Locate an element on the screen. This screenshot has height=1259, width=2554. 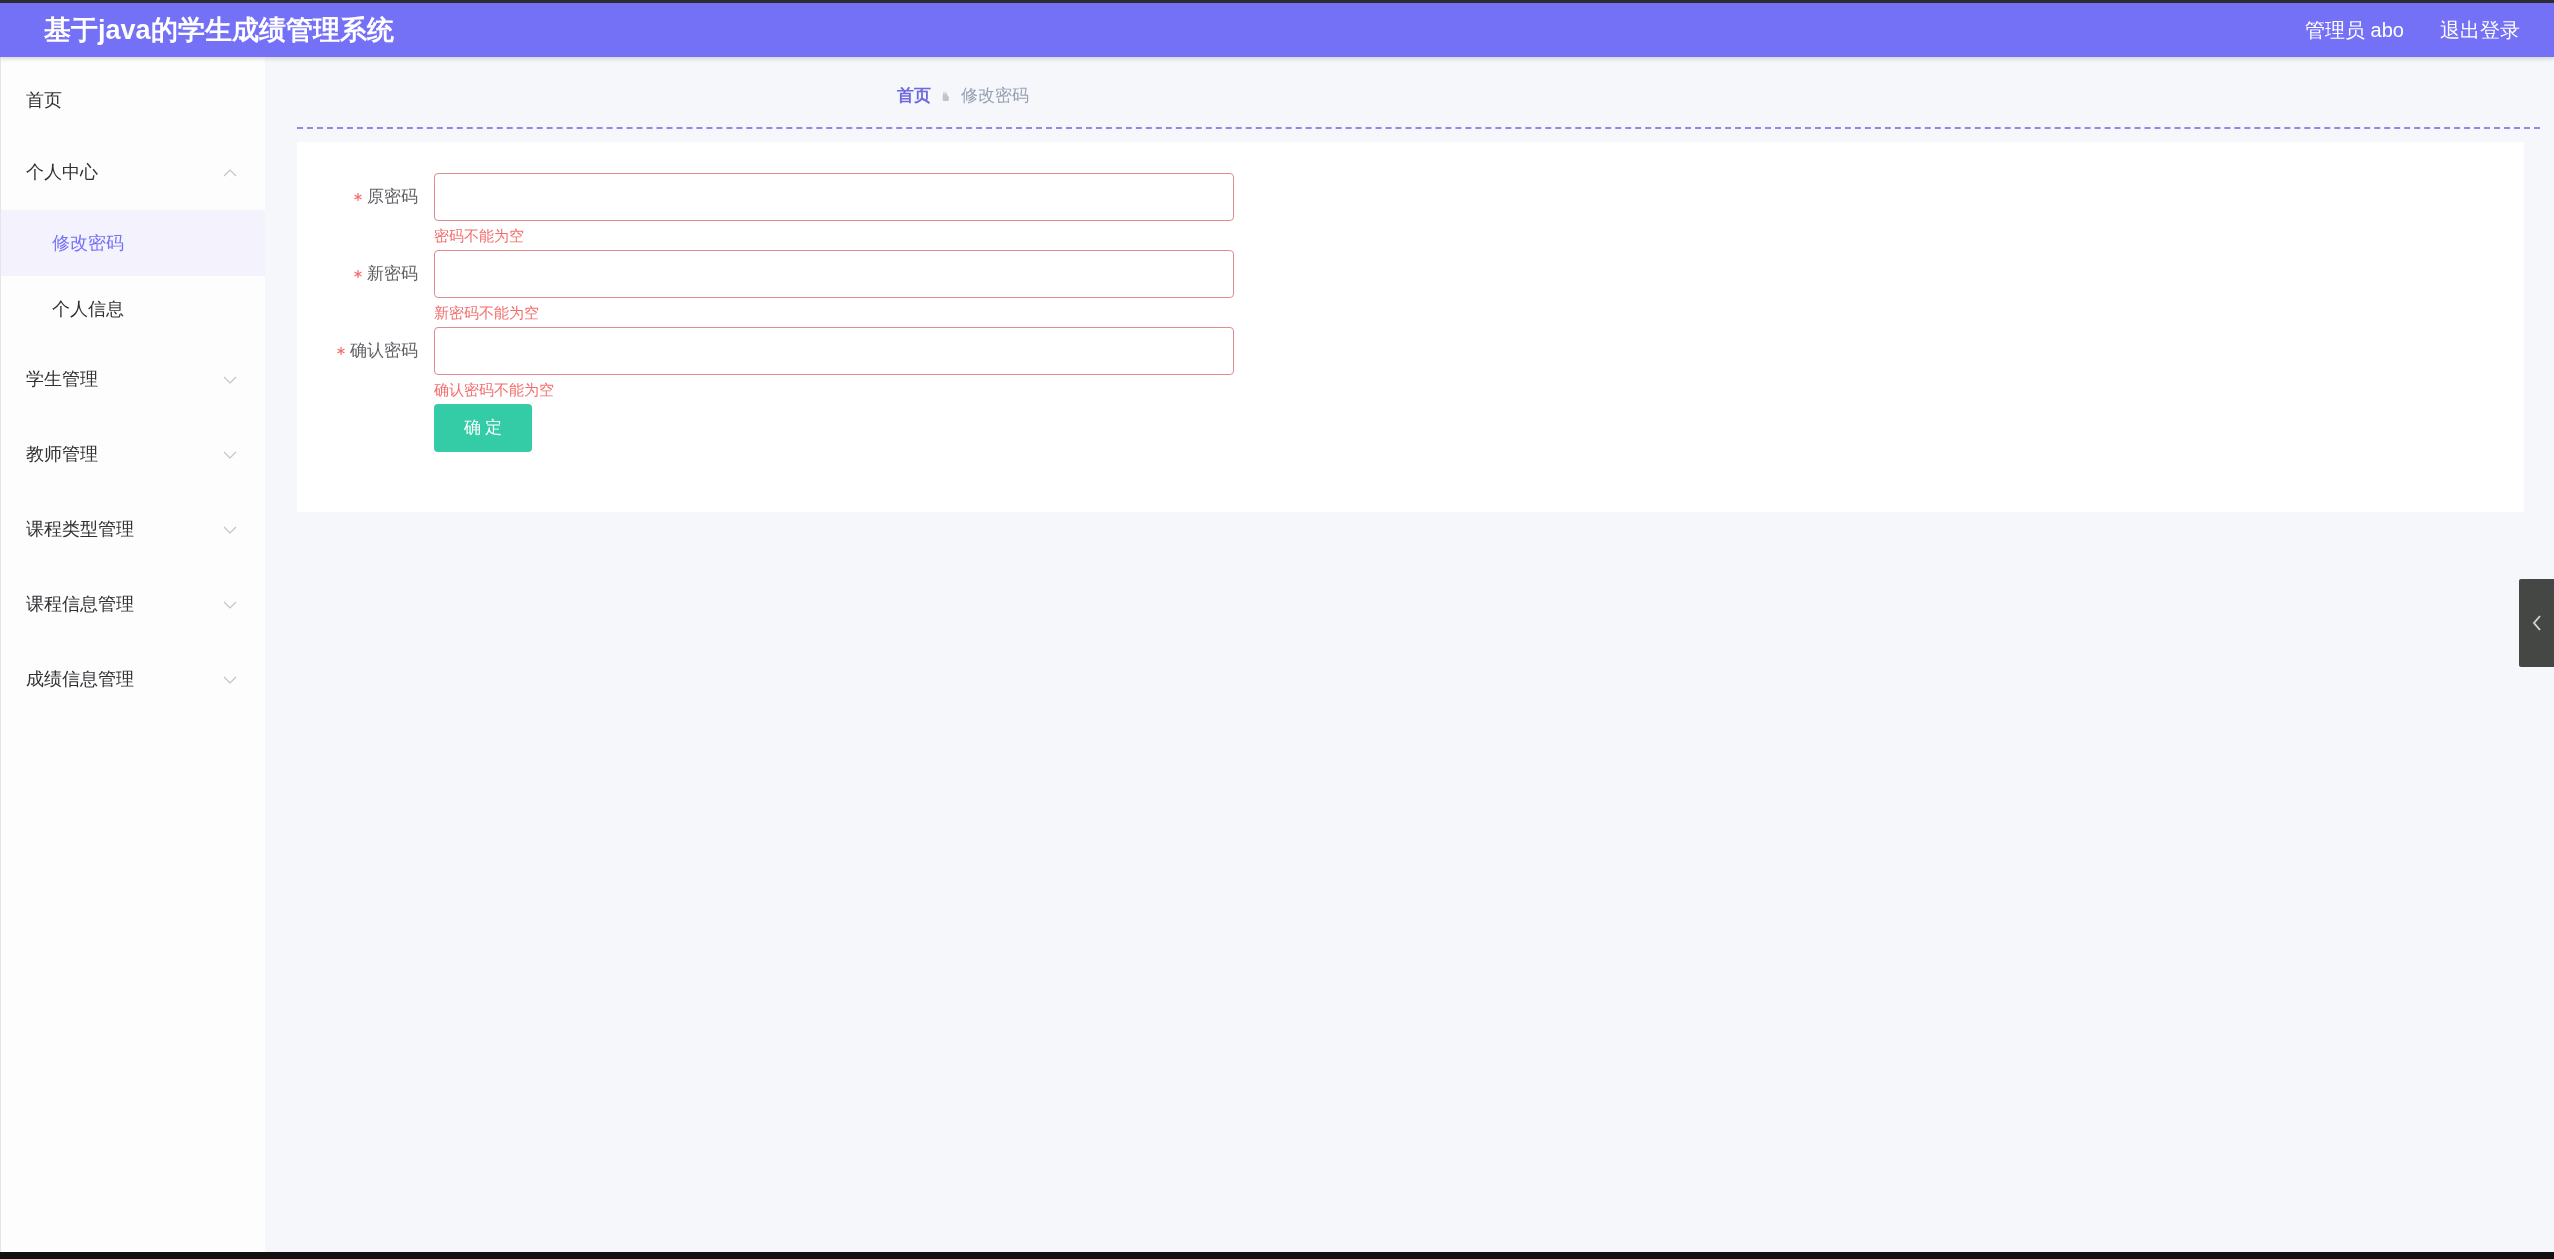
error-message: 密码不能为空 is located at coordinates (479, 236).